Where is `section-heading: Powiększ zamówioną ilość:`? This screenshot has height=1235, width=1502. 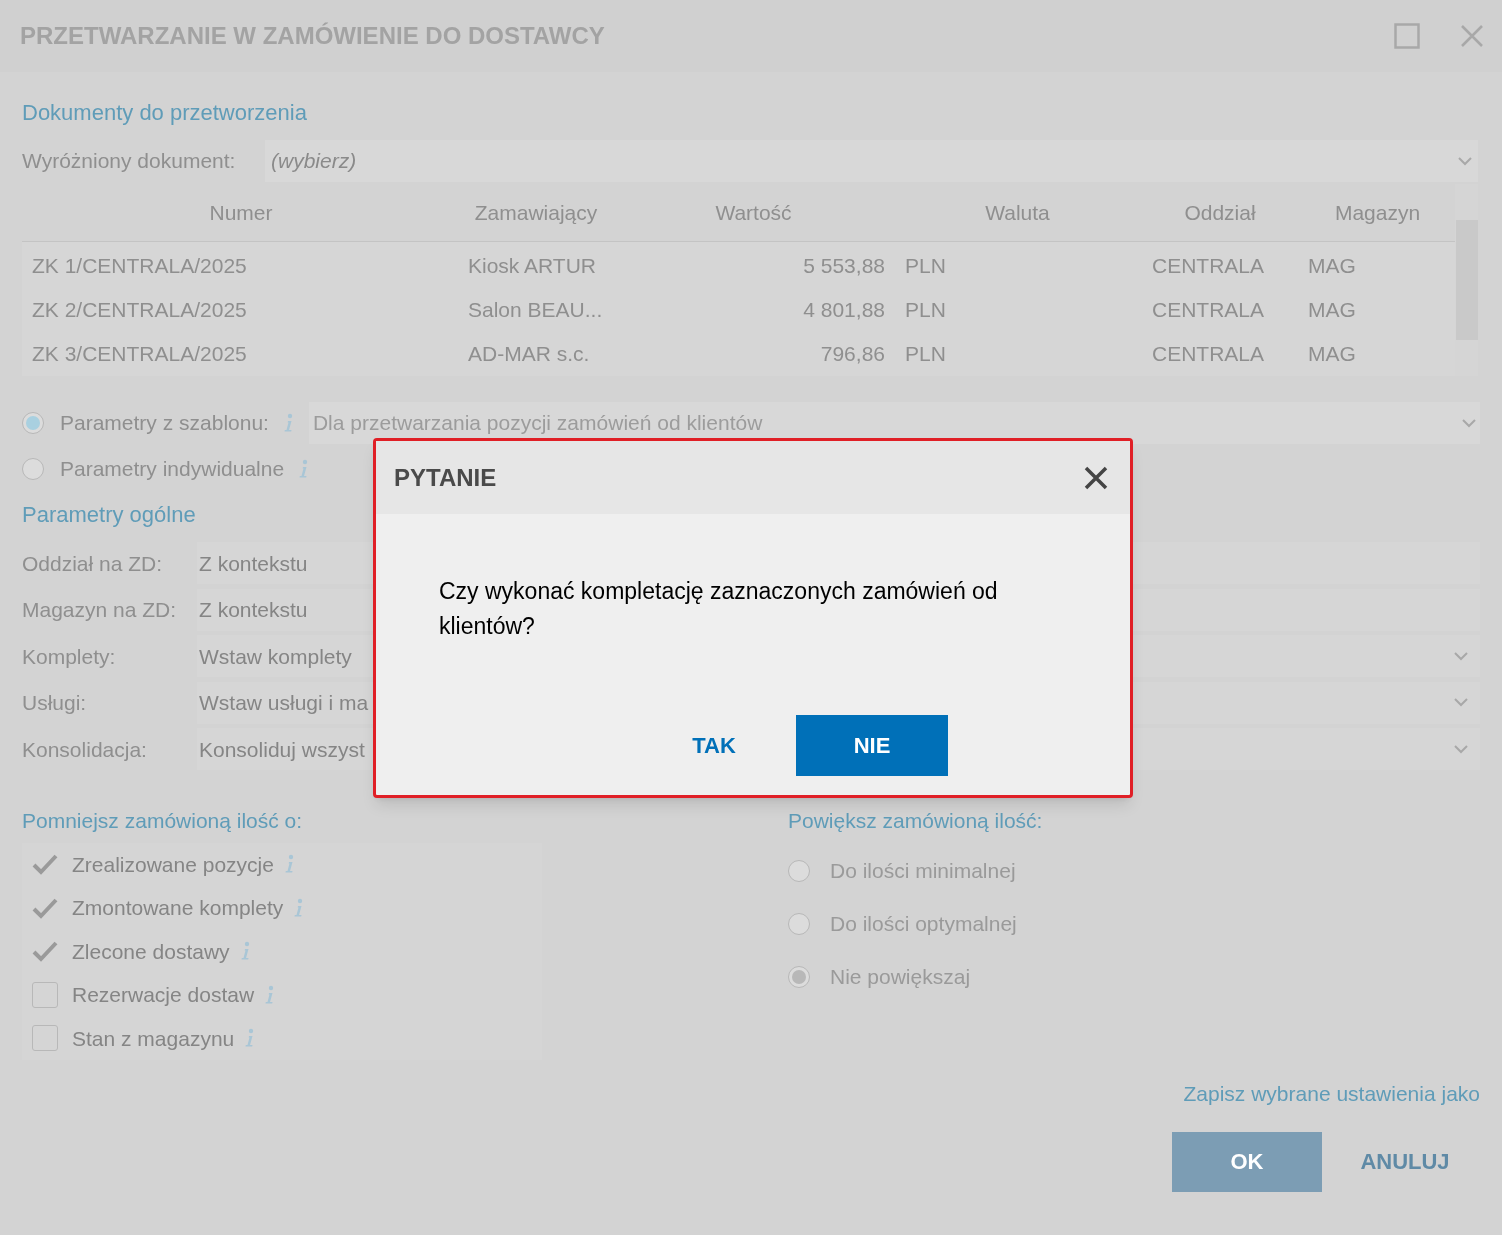
section-heading: Powiększ zamówioną ilość: is located at coordinates (916, 820).